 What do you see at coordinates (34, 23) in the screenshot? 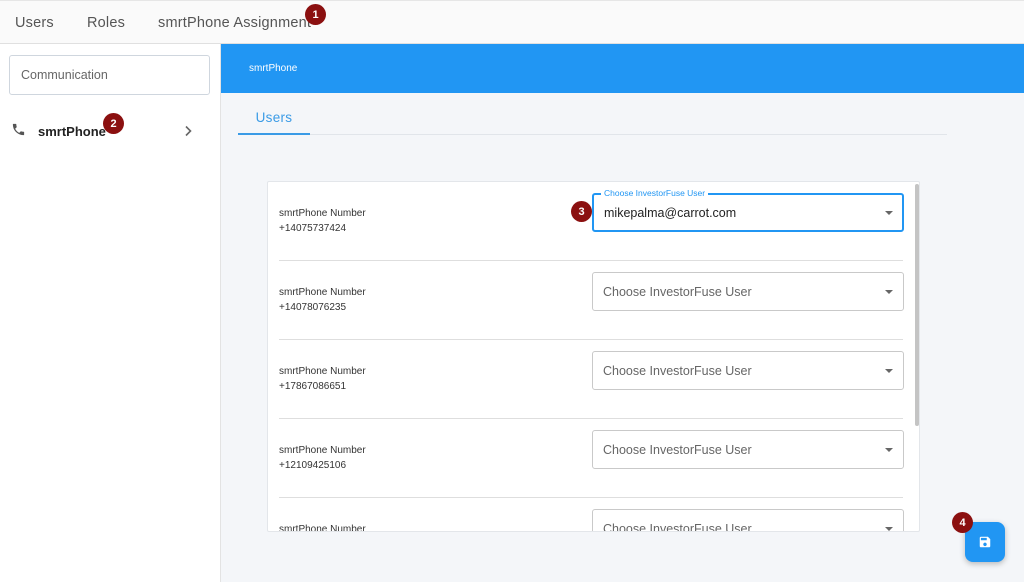
I see `tab-users: Users` at bounding box center [34, 23].